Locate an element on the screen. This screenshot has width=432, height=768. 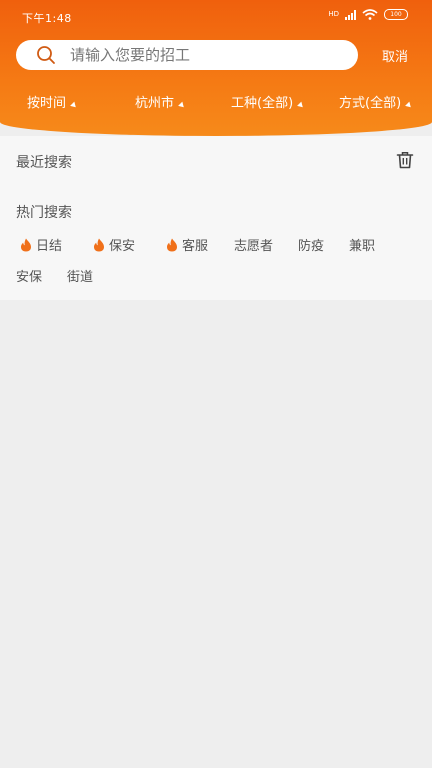
hot-tag-label: 客服 is located at coordinates (195, 246).